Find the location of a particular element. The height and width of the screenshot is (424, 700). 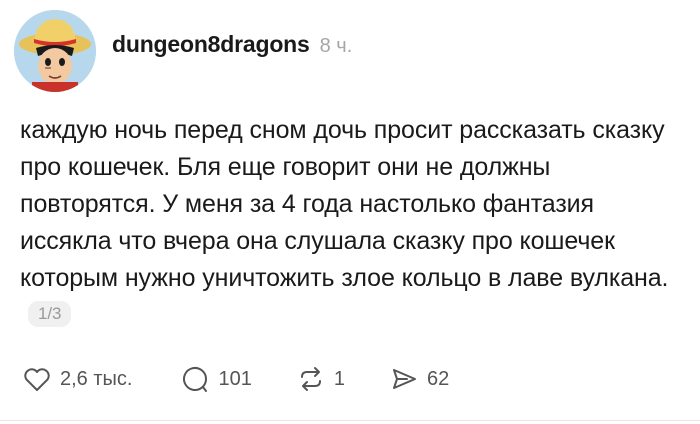

like-button: 2,6 тыс. is located at coordinates (77, 379).